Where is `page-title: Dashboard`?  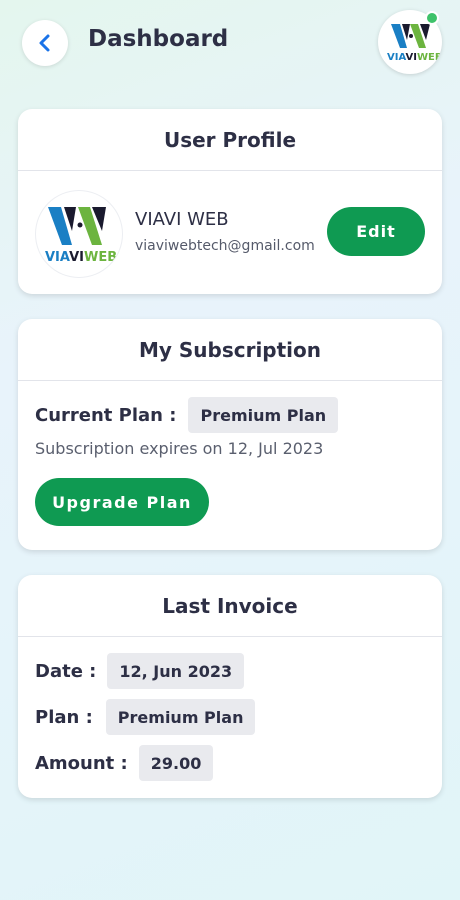
page-title: Dashboard is located at coordinates (158, 39).